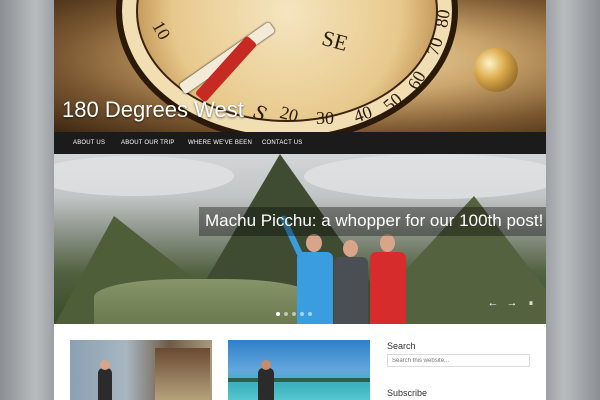 This screenshot has width=600, height=400. What do you see at coordinates (493, 303) in the screenshot?
I see `slider-prev-button: ←` at bounding box center [493, 303].